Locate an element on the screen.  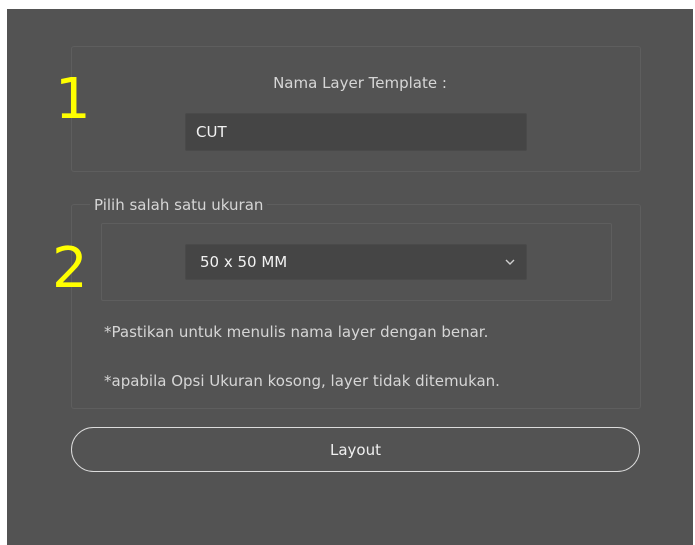
layer-name-input is located at coordinates (356, 132).